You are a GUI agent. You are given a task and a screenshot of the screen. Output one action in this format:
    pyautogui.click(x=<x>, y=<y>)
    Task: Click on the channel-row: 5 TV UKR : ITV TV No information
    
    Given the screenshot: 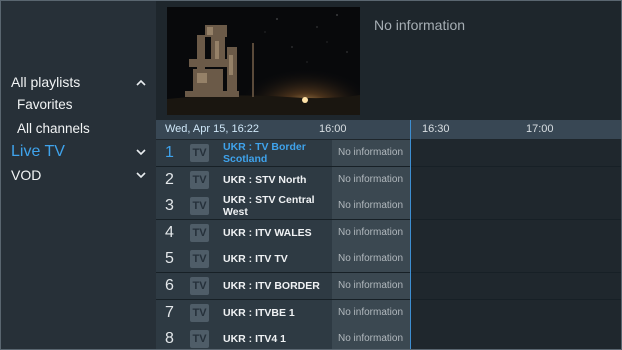 What is the action you would take?
    pyautogui.click(x=388, y=259)
    